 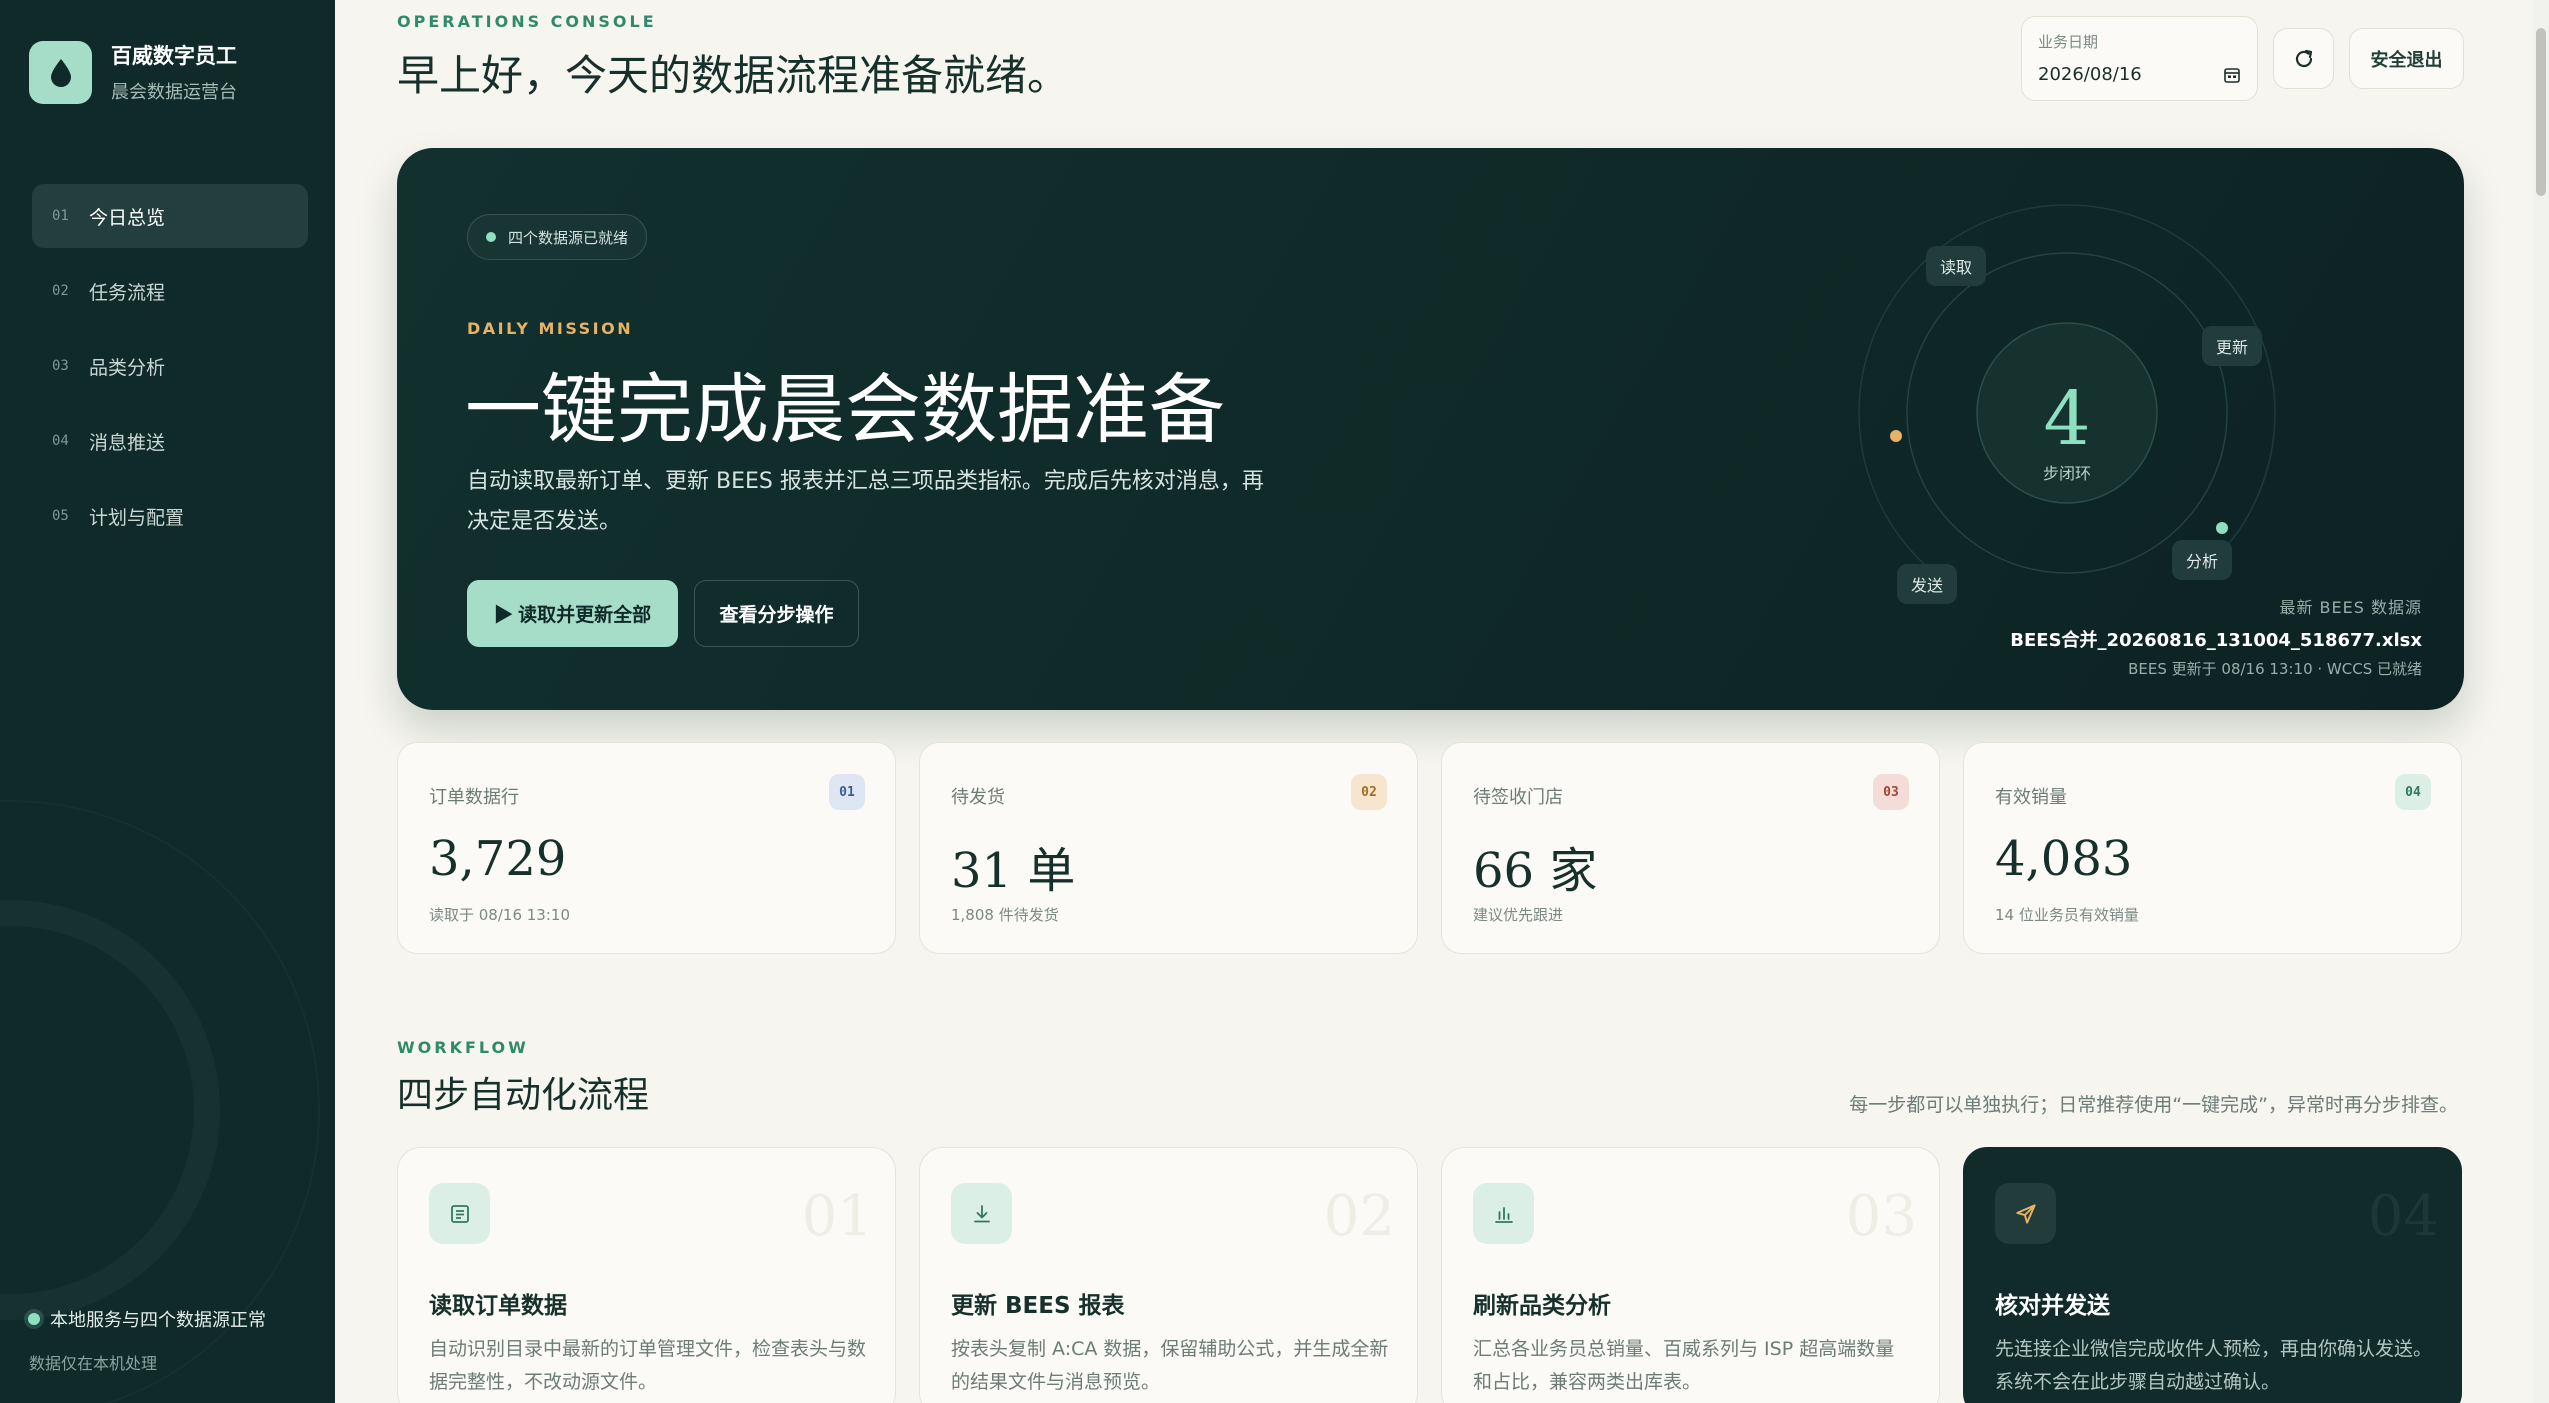 I want to click on stat-card-pending-shipment: 待发货 02 31 单 1,808 件待发货, so click(x=1168, y=848).